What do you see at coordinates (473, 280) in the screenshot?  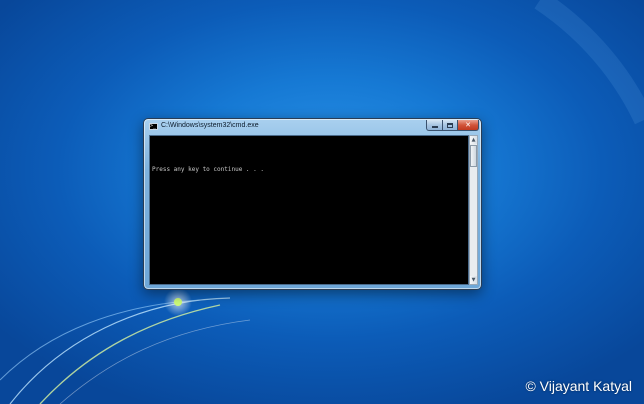 I see `scroll-down-icon: ▼` at bounding box center [473, 280].